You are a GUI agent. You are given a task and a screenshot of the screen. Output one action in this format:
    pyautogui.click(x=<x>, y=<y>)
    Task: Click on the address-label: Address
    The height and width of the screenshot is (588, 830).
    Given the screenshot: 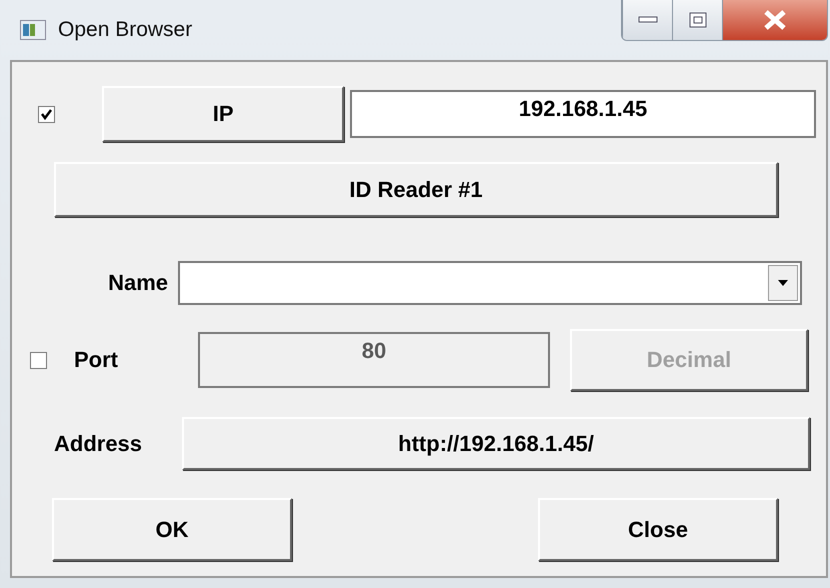 What is the action you would take?
    pyautogui.click(x=99, y=443)
    